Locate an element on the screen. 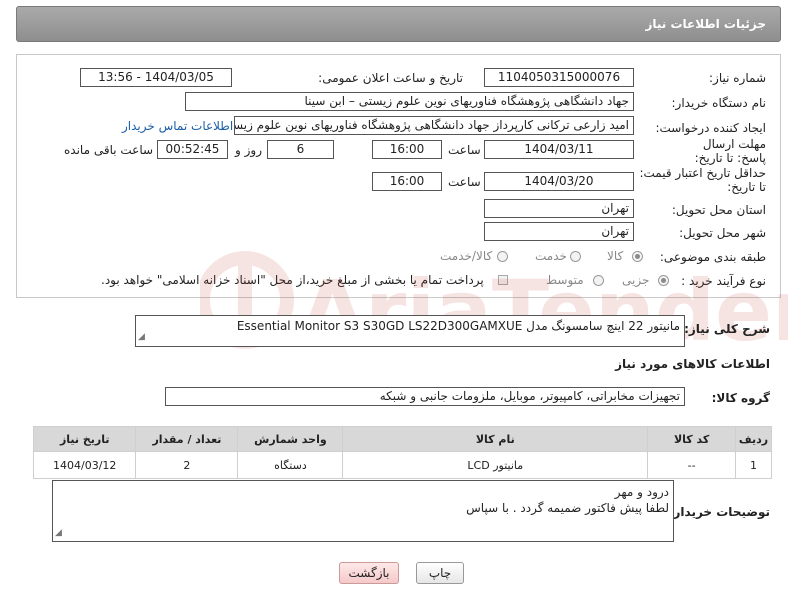 This screenshot has width=788, height=598. validity-time-label: ساعت is located at coordinates (464, 182).